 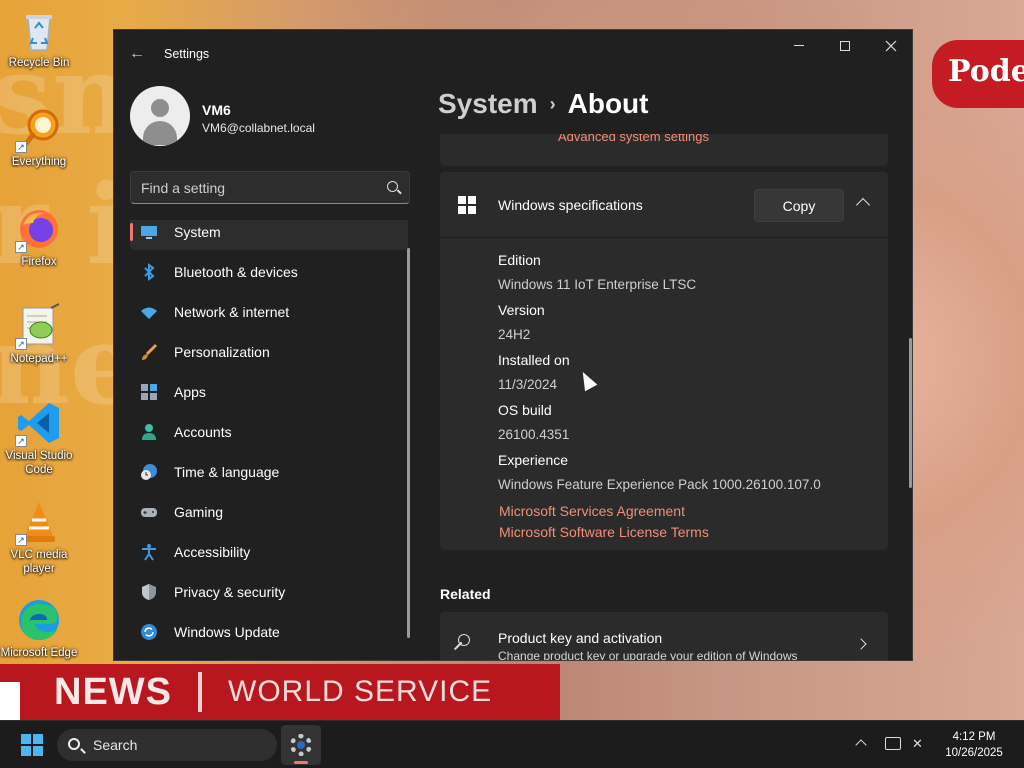 What do you see at coordinates (39, 38) in the screenshot?
I see `desktop-icon-recycle-bin: Recycle Bin` at bounding box center [39, 38].